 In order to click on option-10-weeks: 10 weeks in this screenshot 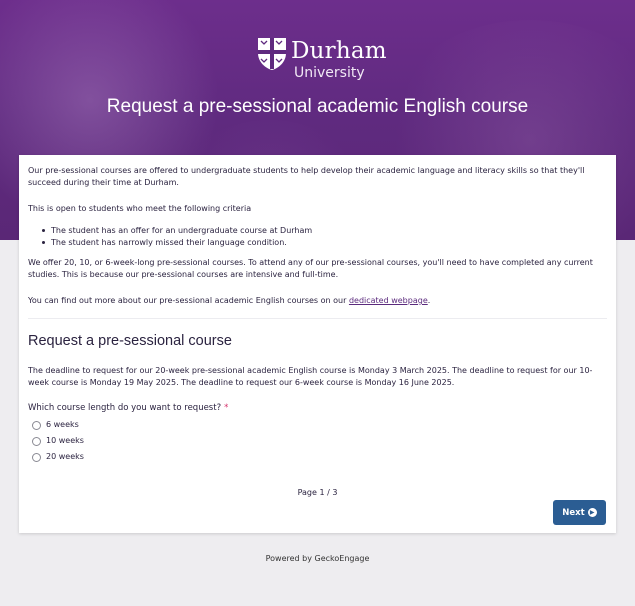, I will do `click(58, 441)`.